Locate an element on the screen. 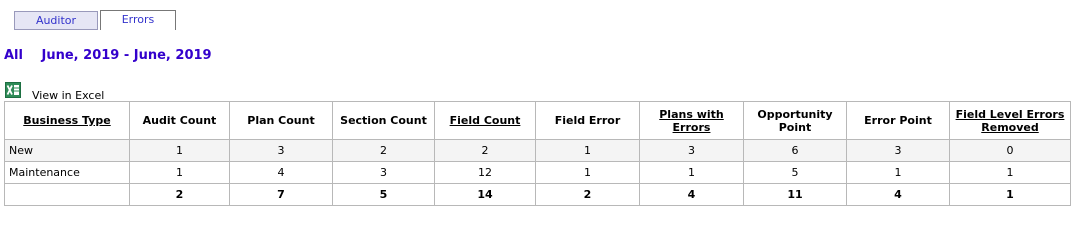 This screenshot has height=240, width=1081. header-field-level-errors-removed: Field Level Errors Removed is located at coordinates (1010, 120).